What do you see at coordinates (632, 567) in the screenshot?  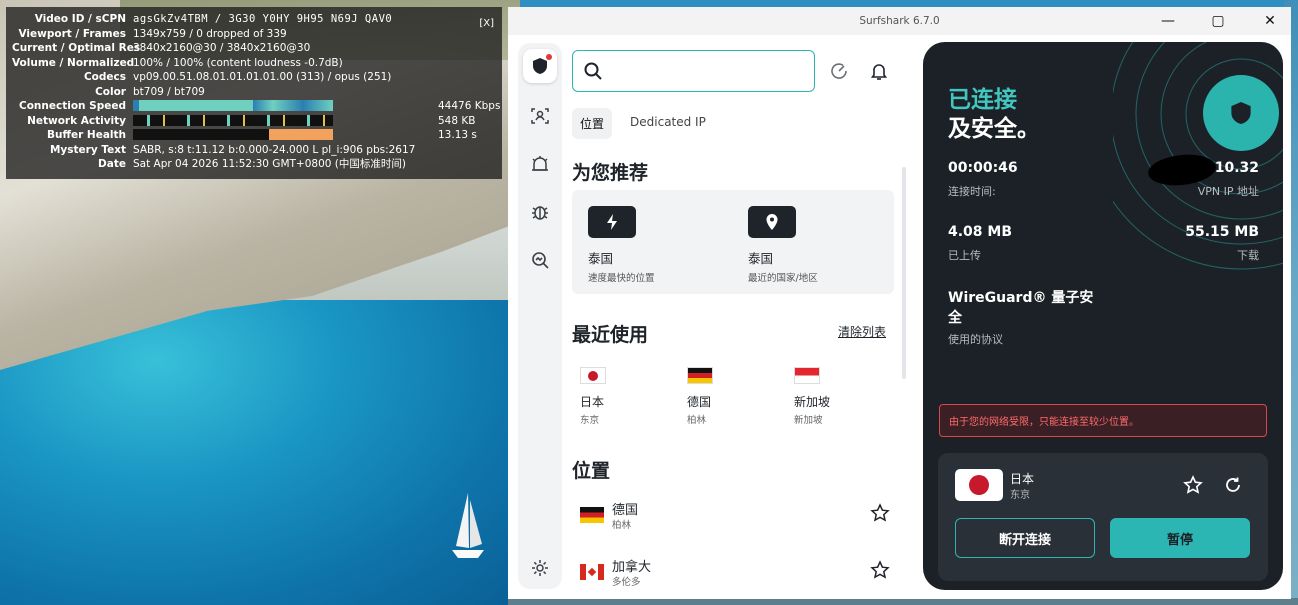 I see `location-name: 加拿大` at bounding box center [632, 567].